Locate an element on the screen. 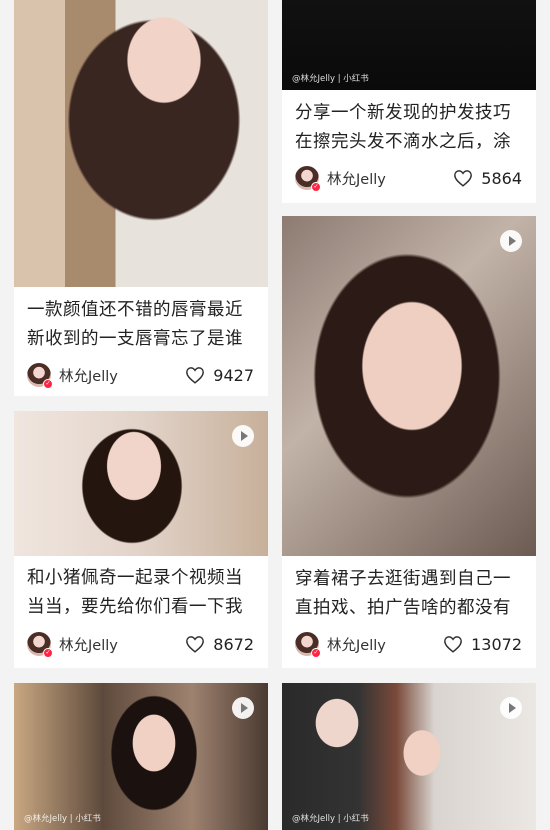  like-button: 13072 is located at coordinates (482, 644).